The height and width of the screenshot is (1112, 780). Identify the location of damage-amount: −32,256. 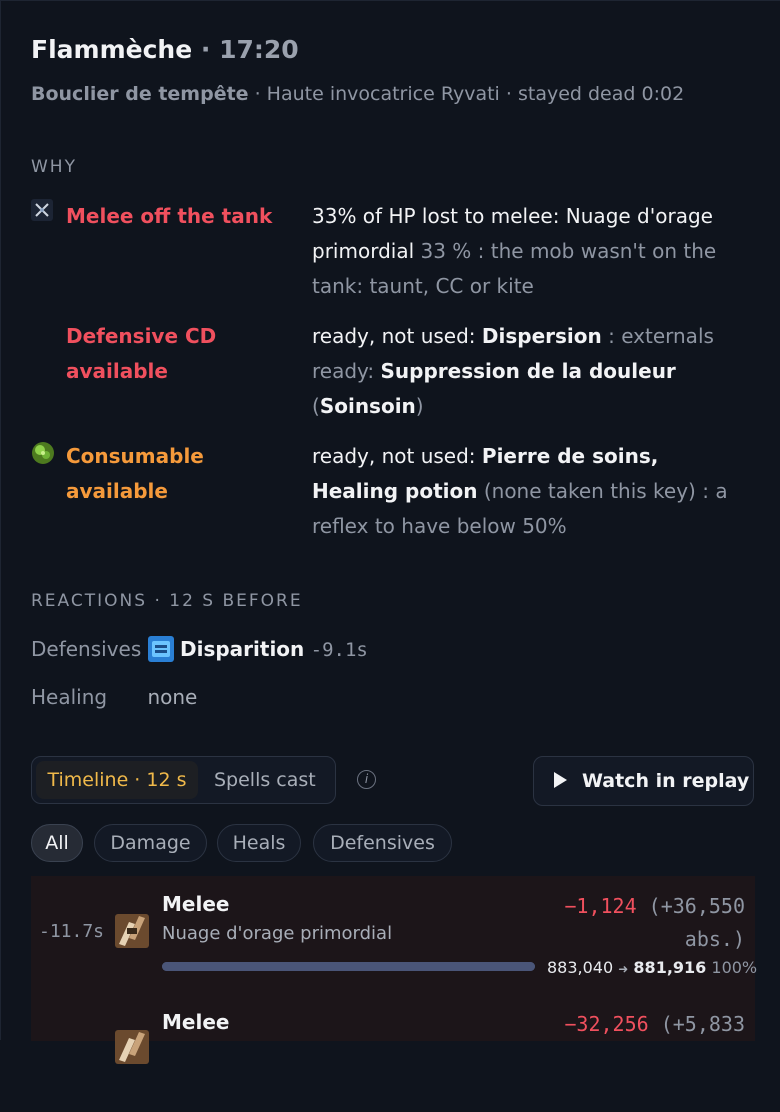
(606, 1024).